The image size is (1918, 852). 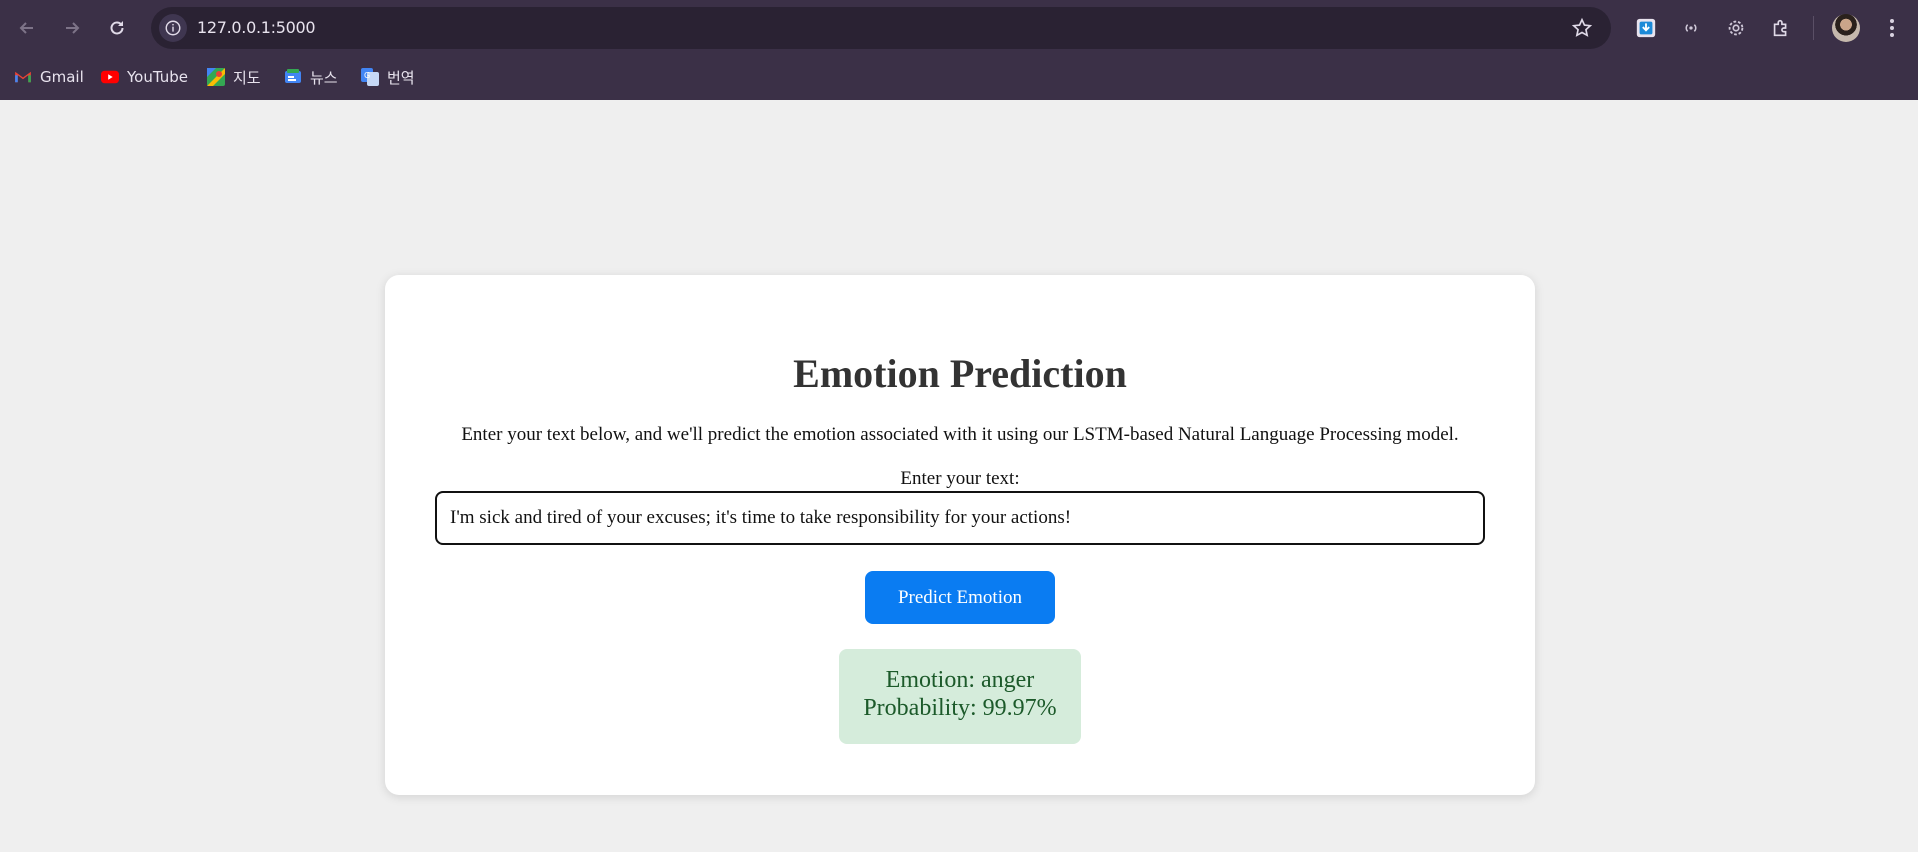 I want to click on bookmark-gmail: Gmail, so click(x=49, y=77).